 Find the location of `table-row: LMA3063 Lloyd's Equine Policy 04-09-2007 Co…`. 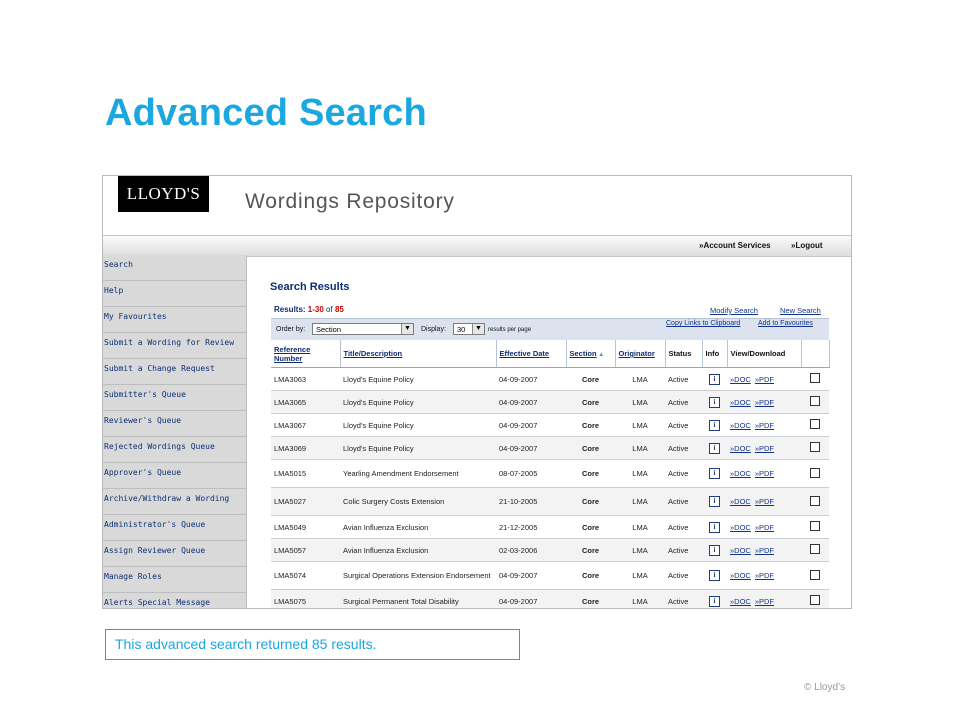

table-row: LMA3063 Lloyd's Equine Policy 04-09-2007 Co… is located at coordinates (550, 379).